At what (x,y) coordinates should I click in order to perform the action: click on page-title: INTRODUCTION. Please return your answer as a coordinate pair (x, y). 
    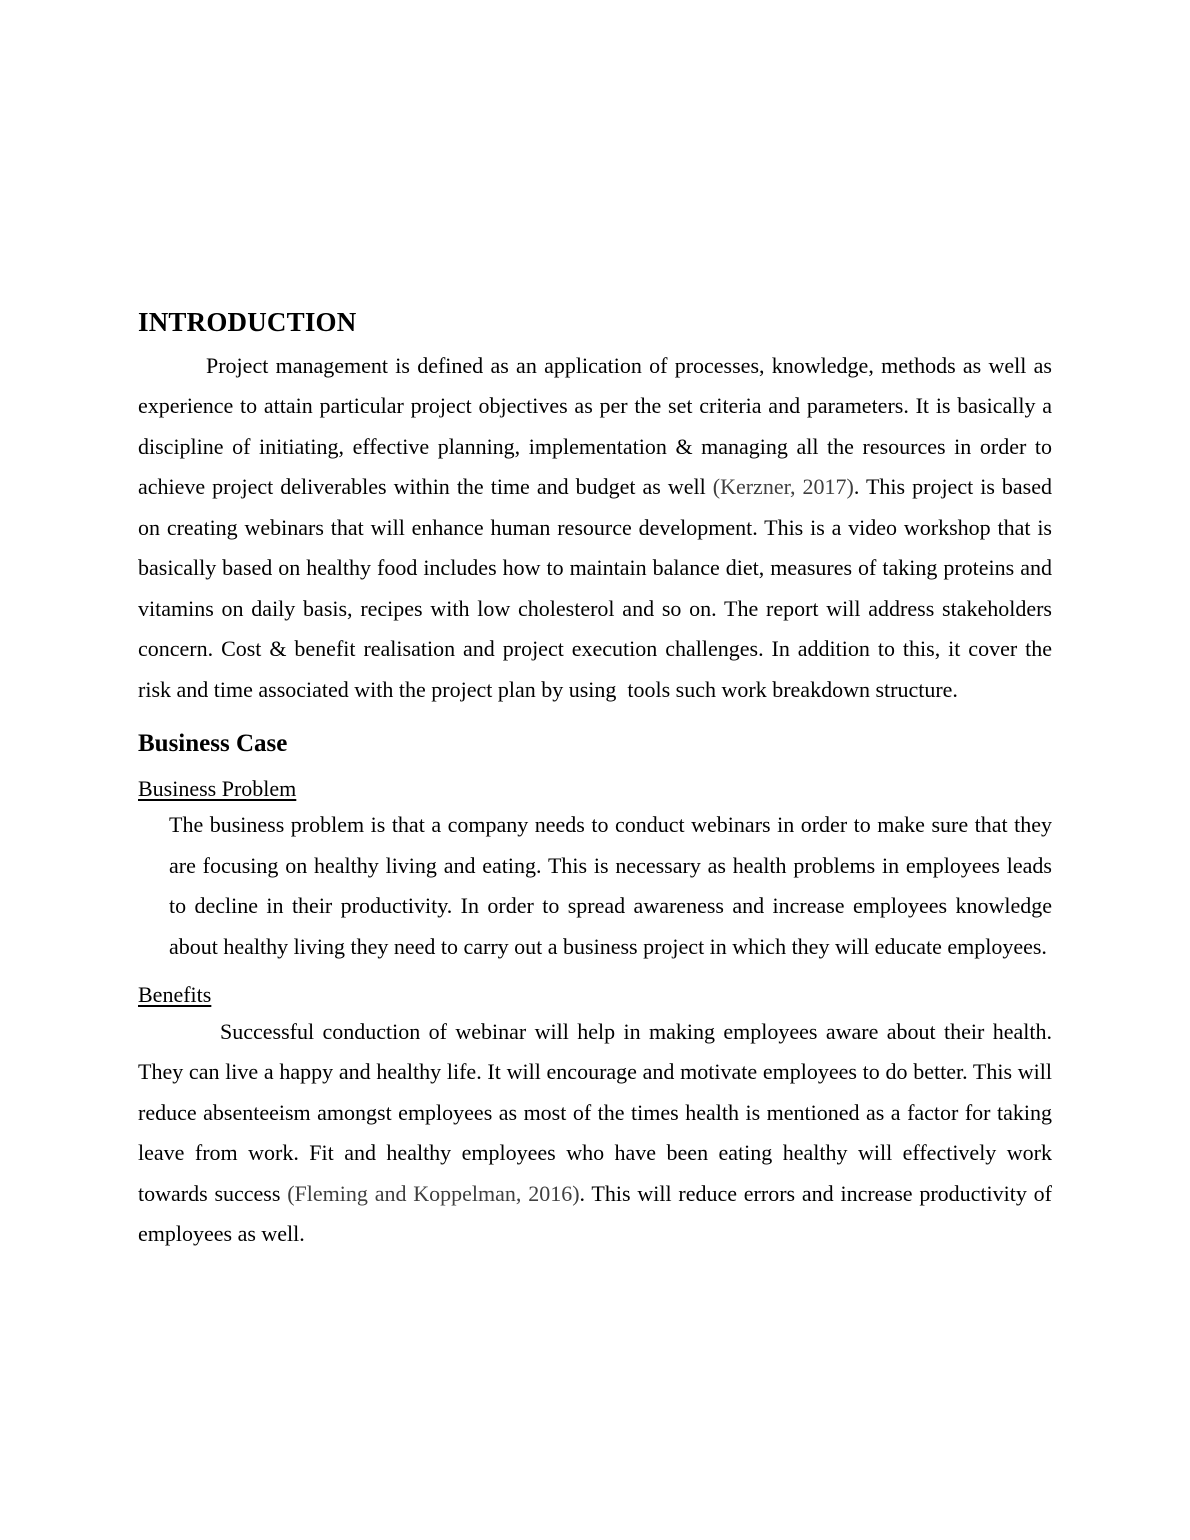
    Looking at the image, I should click on (247, 322).